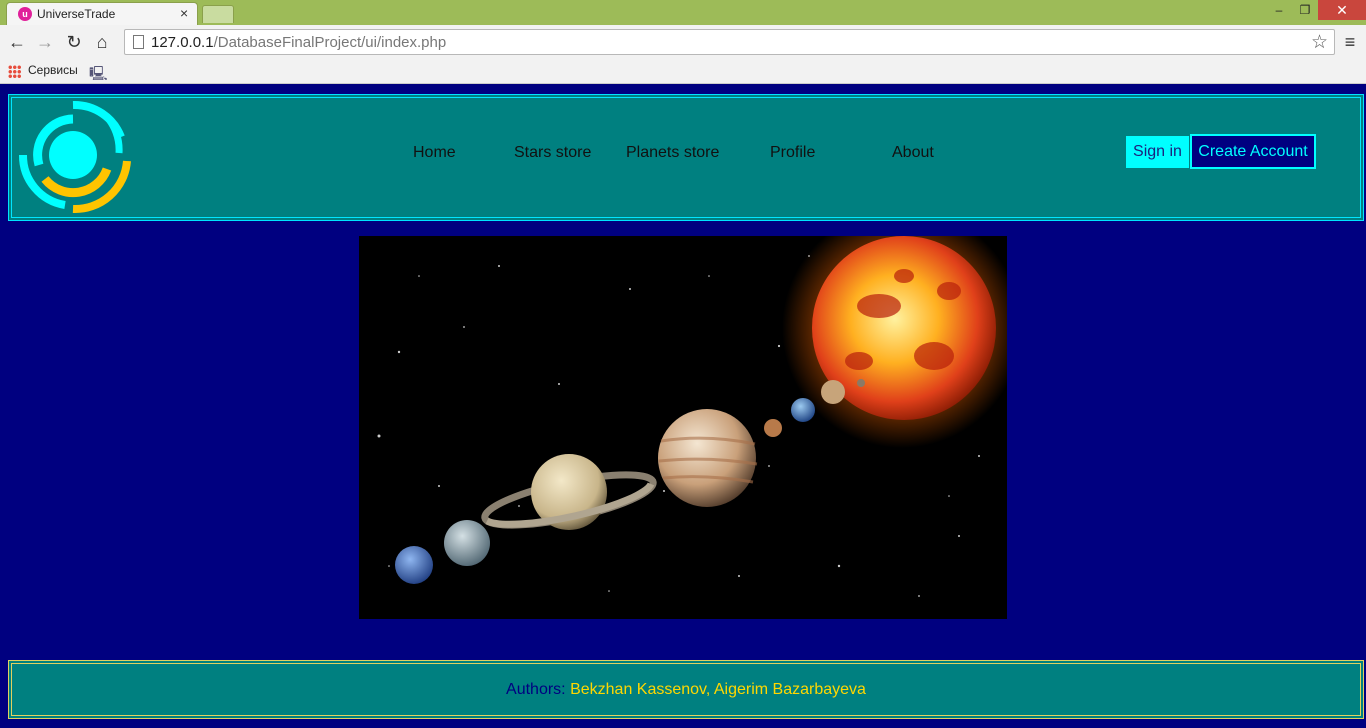  Describe the element at coordinates (14, 71) in the screenshot. I see `apps-grid-icon` at that location.